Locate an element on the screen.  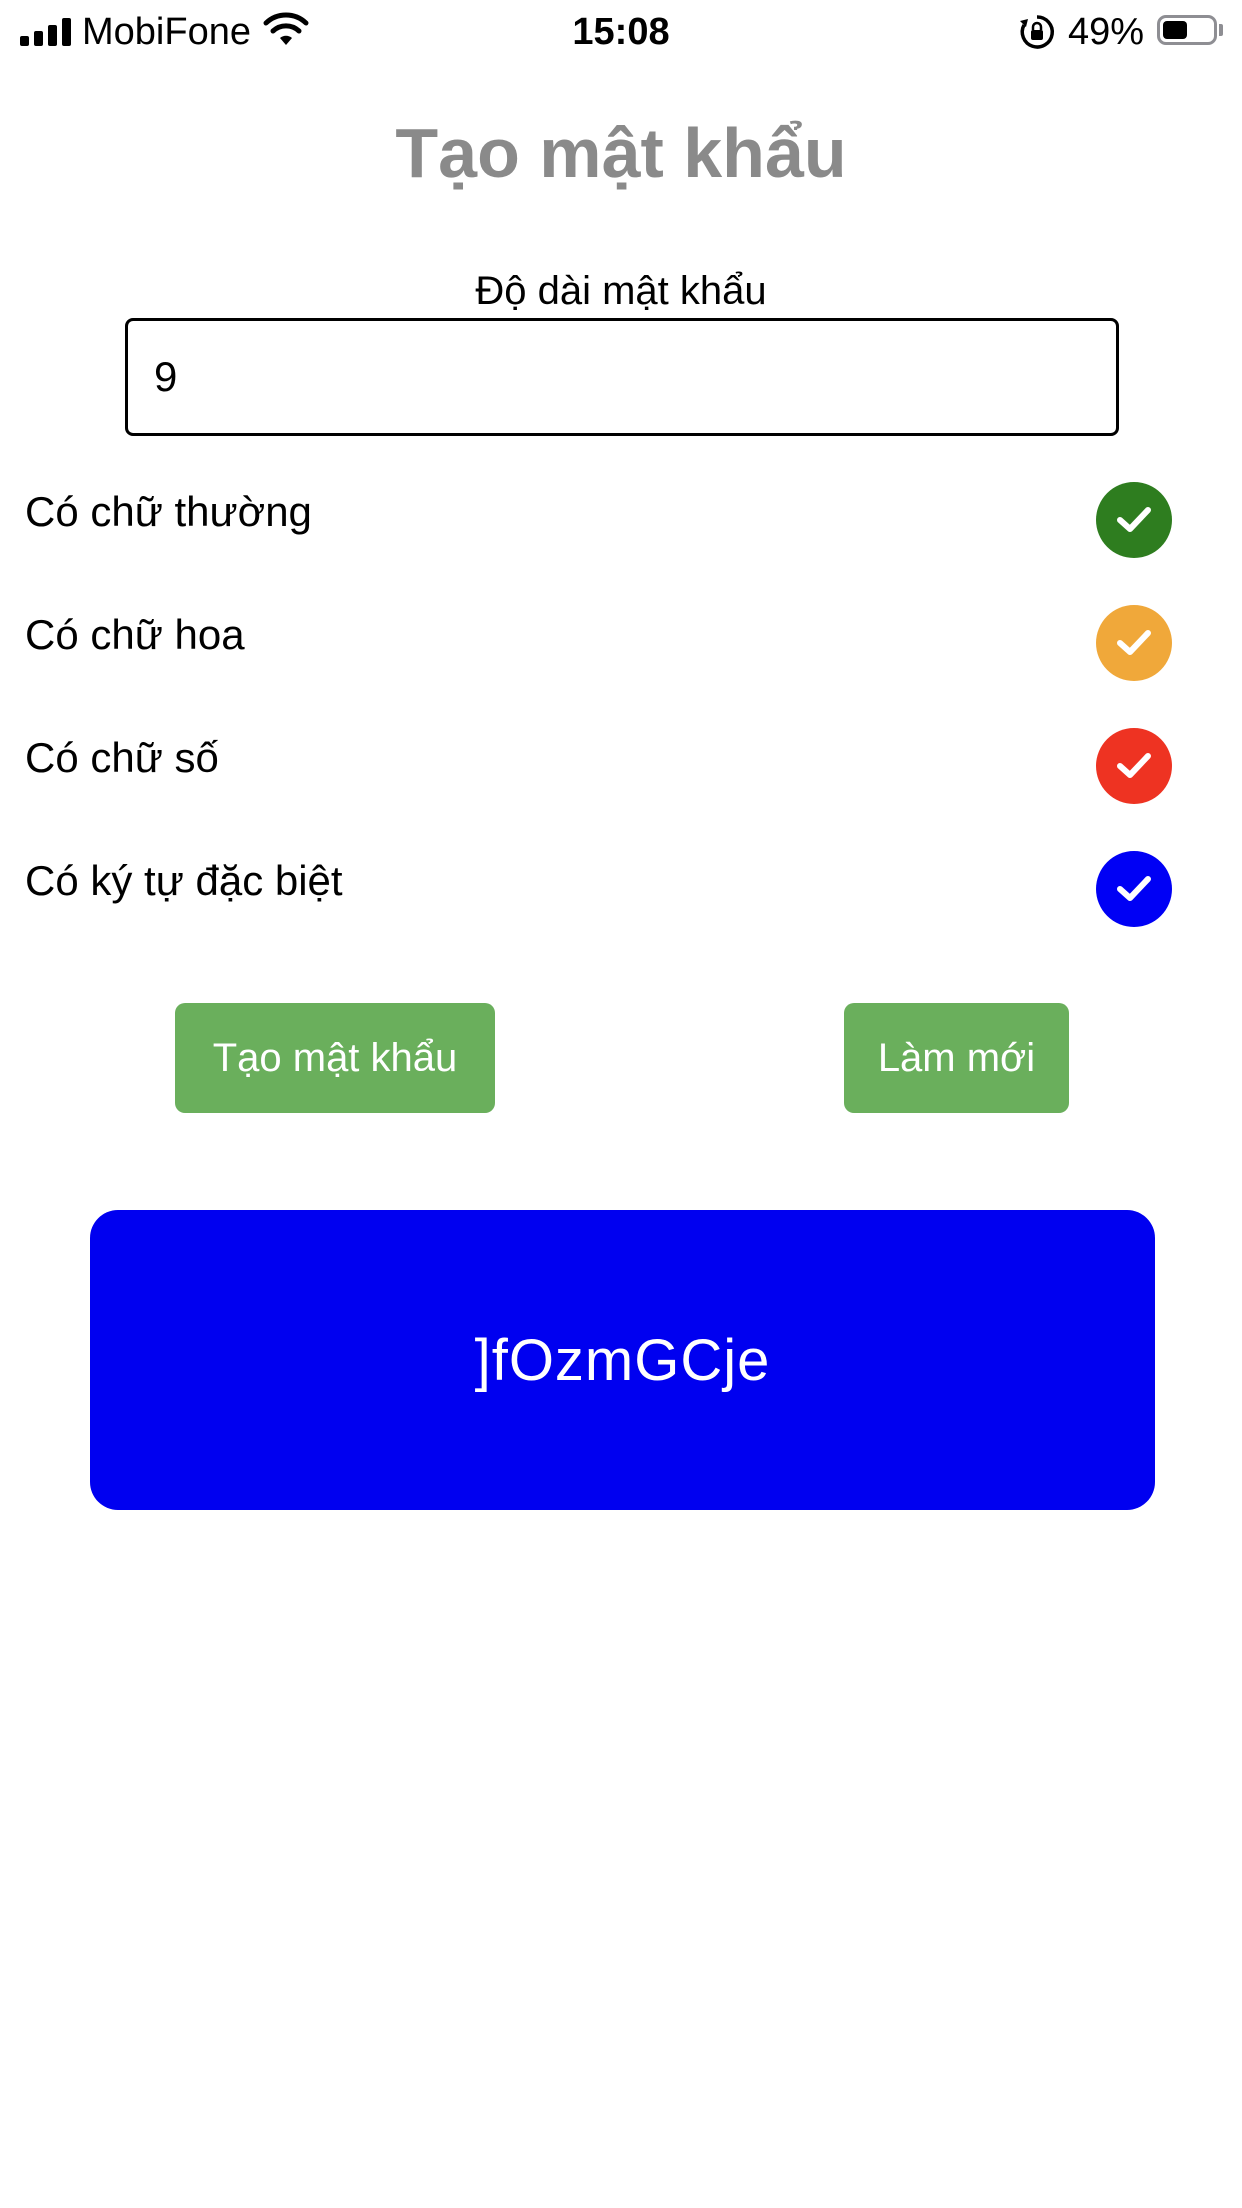
length-label: Độ dài mật khẩu is located at coordinates (621, 291).